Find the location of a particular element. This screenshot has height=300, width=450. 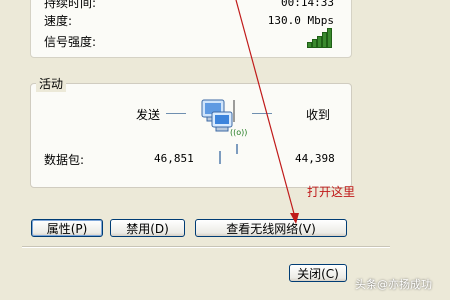

watermark: 头条@亦扬成功 is located at coordinates (393, 284).